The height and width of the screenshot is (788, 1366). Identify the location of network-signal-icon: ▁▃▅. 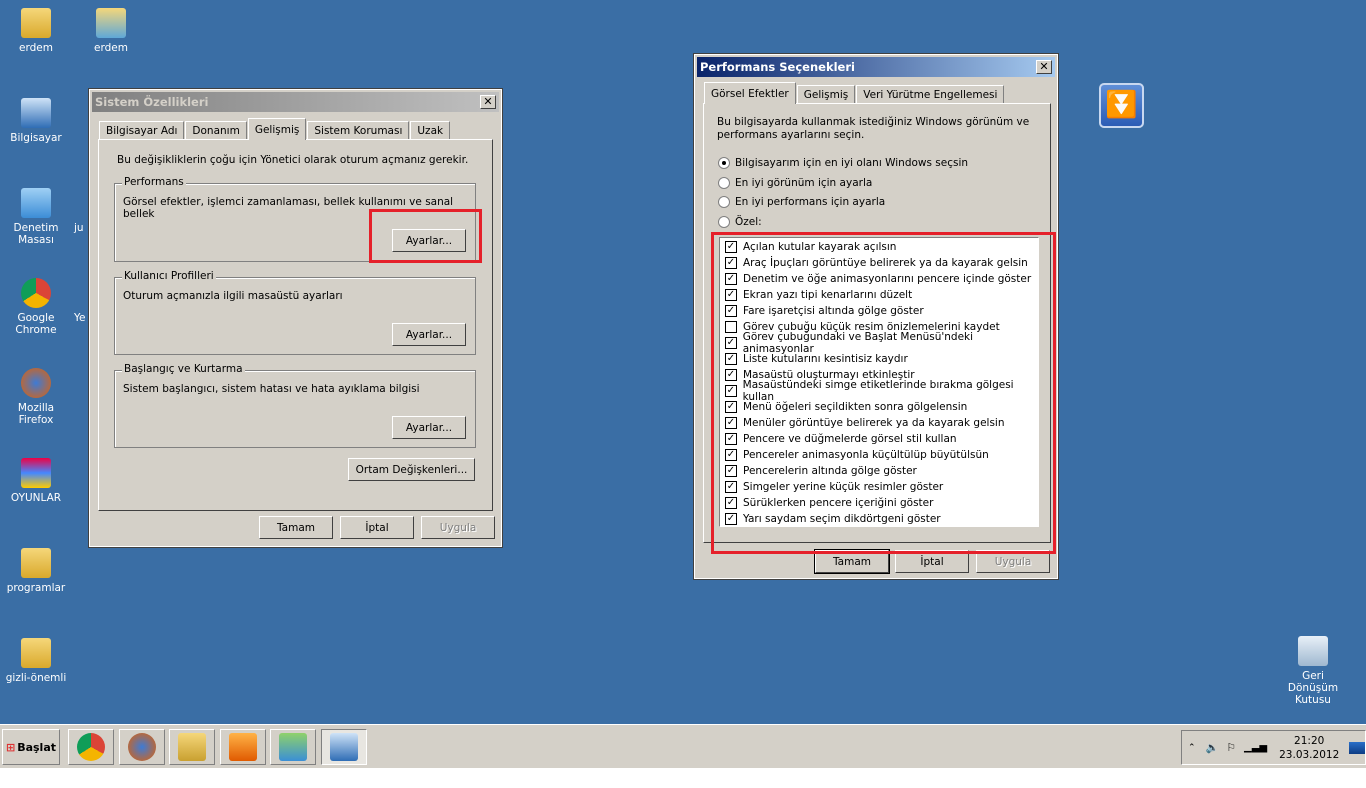
(1255, 747).